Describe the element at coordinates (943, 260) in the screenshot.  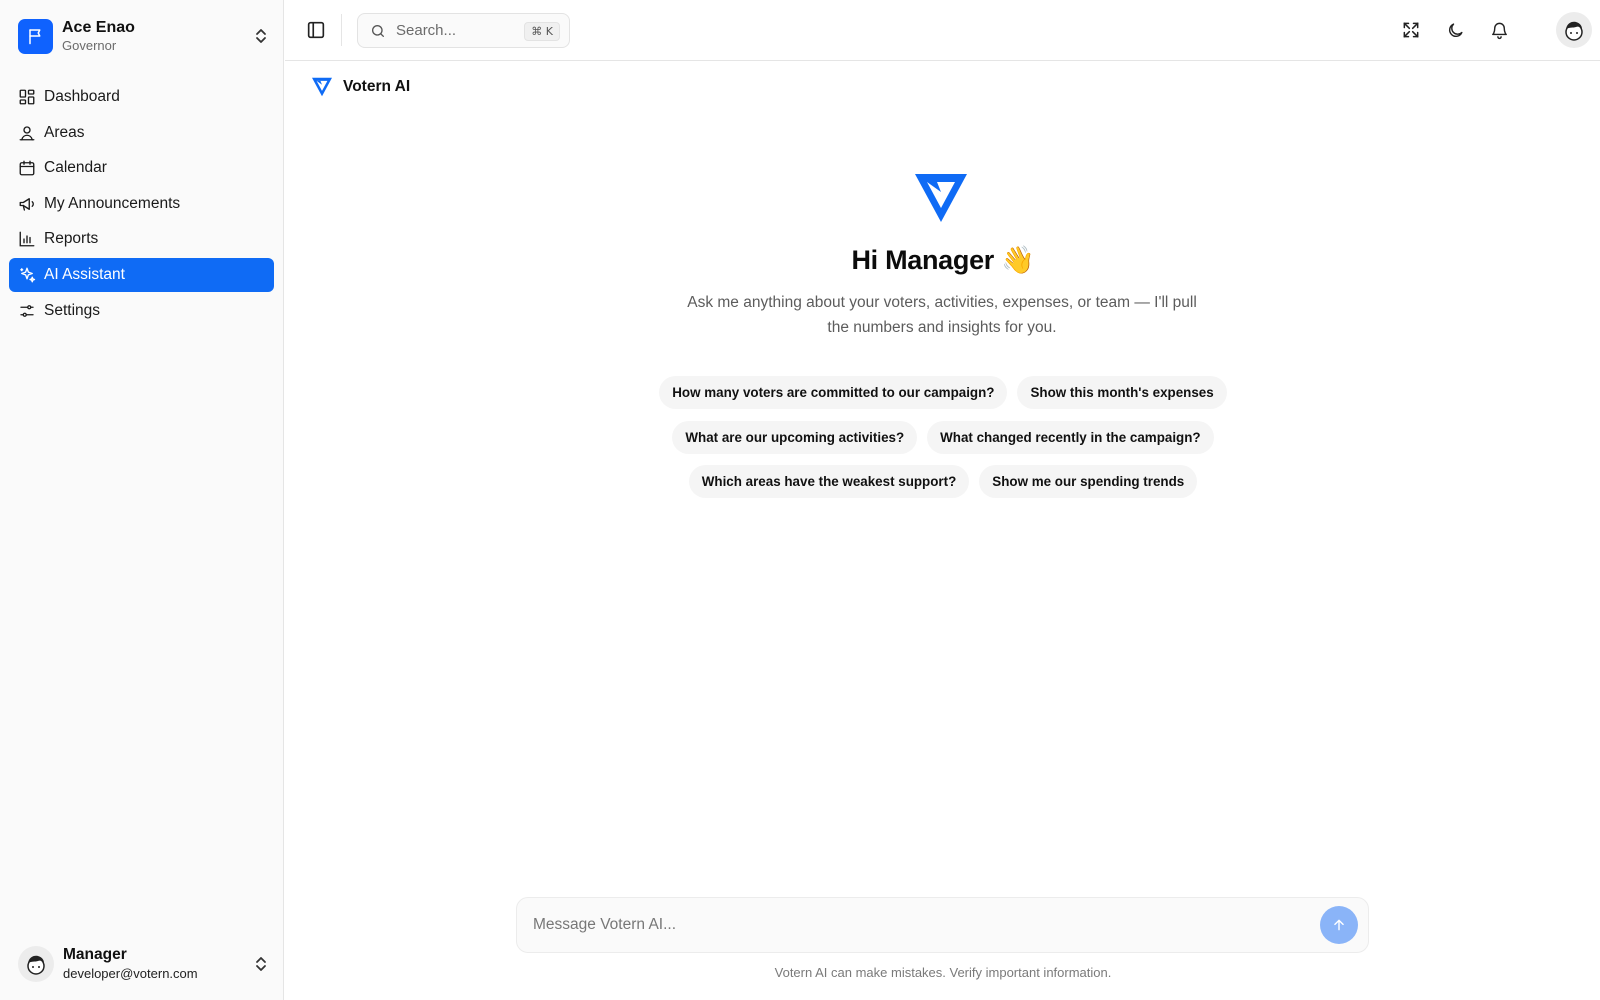
I see `greeting-heading: Hi Manager 👋` at that location.